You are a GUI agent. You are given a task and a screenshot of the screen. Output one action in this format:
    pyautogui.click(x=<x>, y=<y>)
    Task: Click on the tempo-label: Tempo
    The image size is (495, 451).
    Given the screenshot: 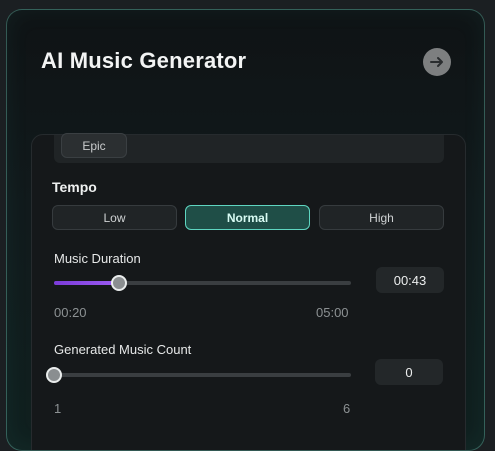 What is the action you would take?
    pyautogui.click(x=74, y=187)
    